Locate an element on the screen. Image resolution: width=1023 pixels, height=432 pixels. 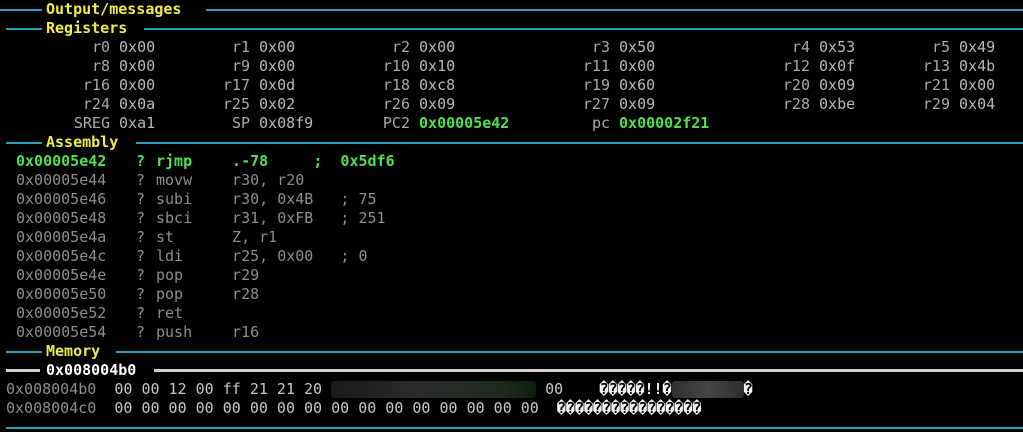
register-r18: r18 0xc8 is located at coordinates (408, 85).